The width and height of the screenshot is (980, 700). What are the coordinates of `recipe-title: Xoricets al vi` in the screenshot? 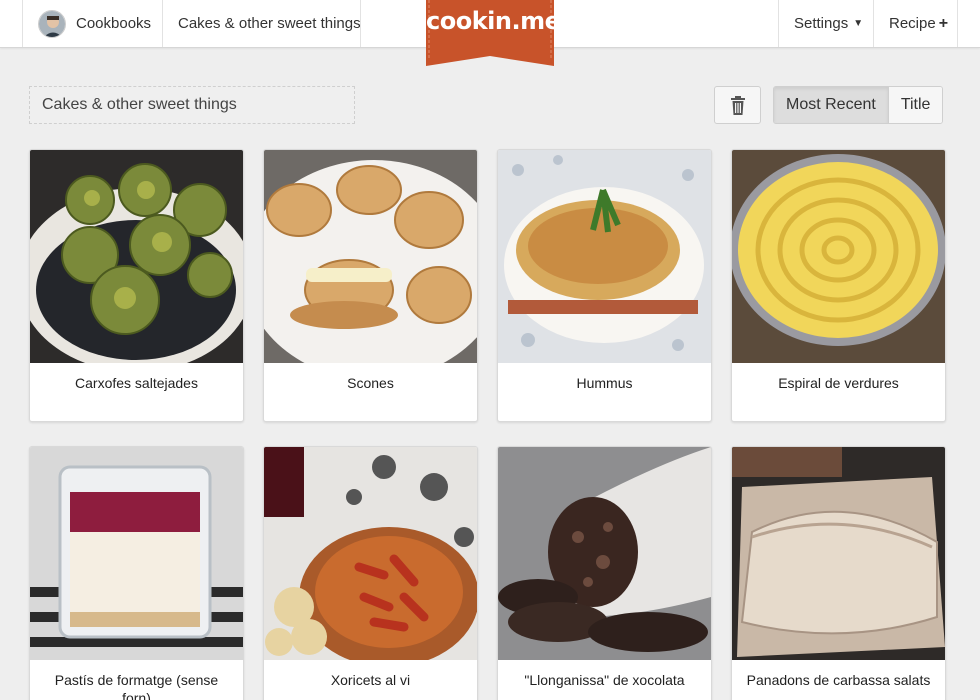 It's located at (370, 680).